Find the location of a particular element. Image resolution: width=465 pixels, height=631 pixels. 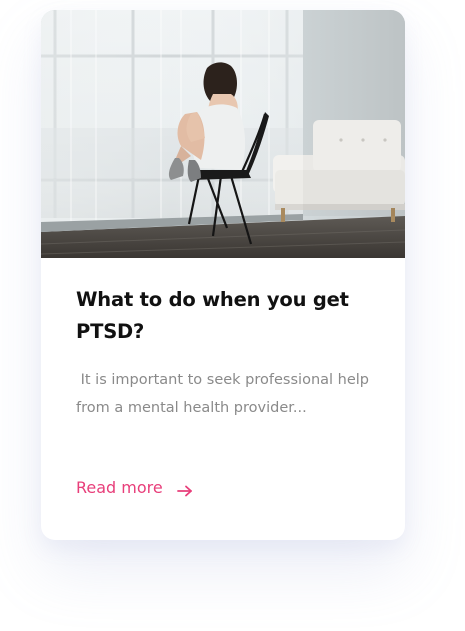

arrow-right-icon is located at coordinates (184, 489).